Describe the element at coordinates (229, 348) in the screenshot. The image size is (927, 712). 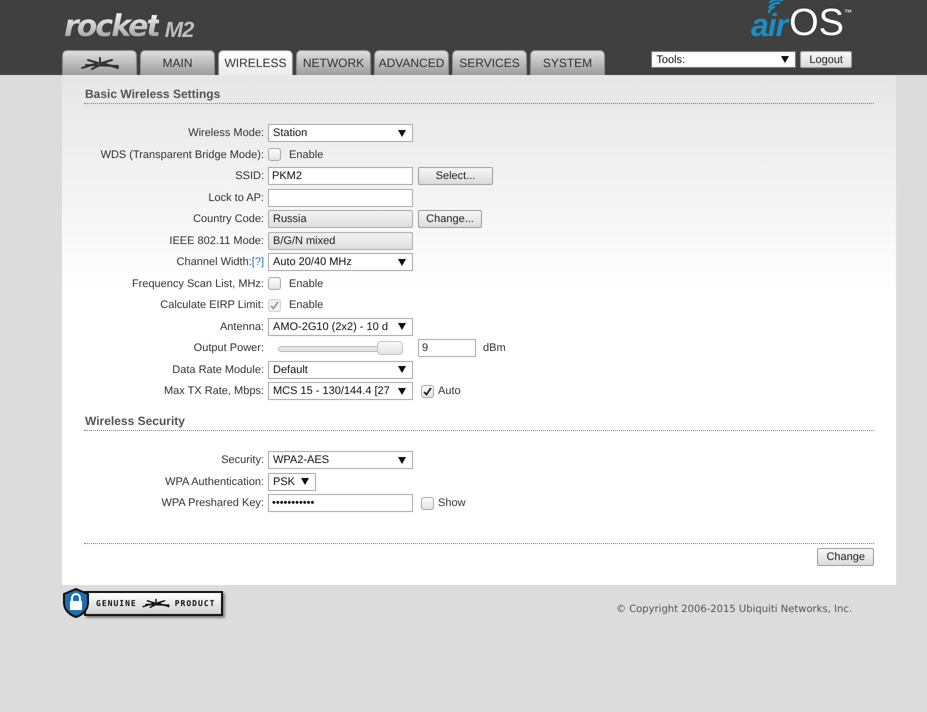
I see `field-label: Output Power:` at that location.